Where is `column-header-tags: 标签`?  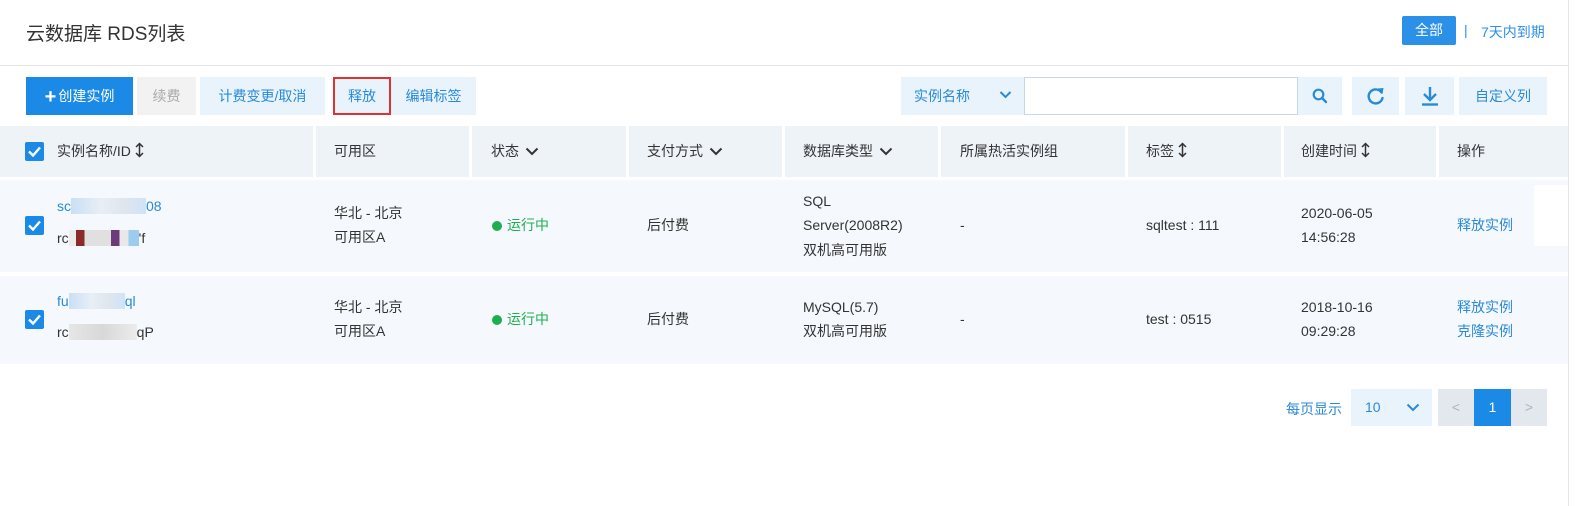
column-header-tags: 标签 is located at coordinates (1166, 151).